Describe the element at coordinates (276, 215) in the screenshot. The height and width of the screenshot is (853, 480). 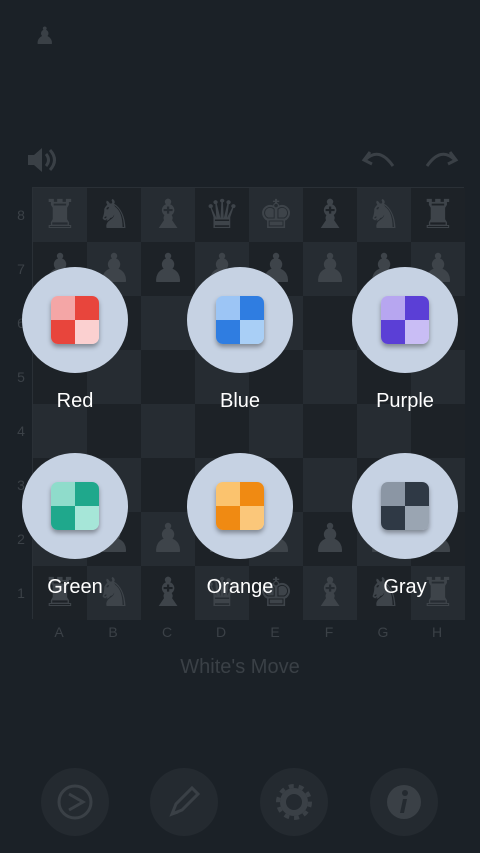
I see `chess-piece: ♚` at that location.